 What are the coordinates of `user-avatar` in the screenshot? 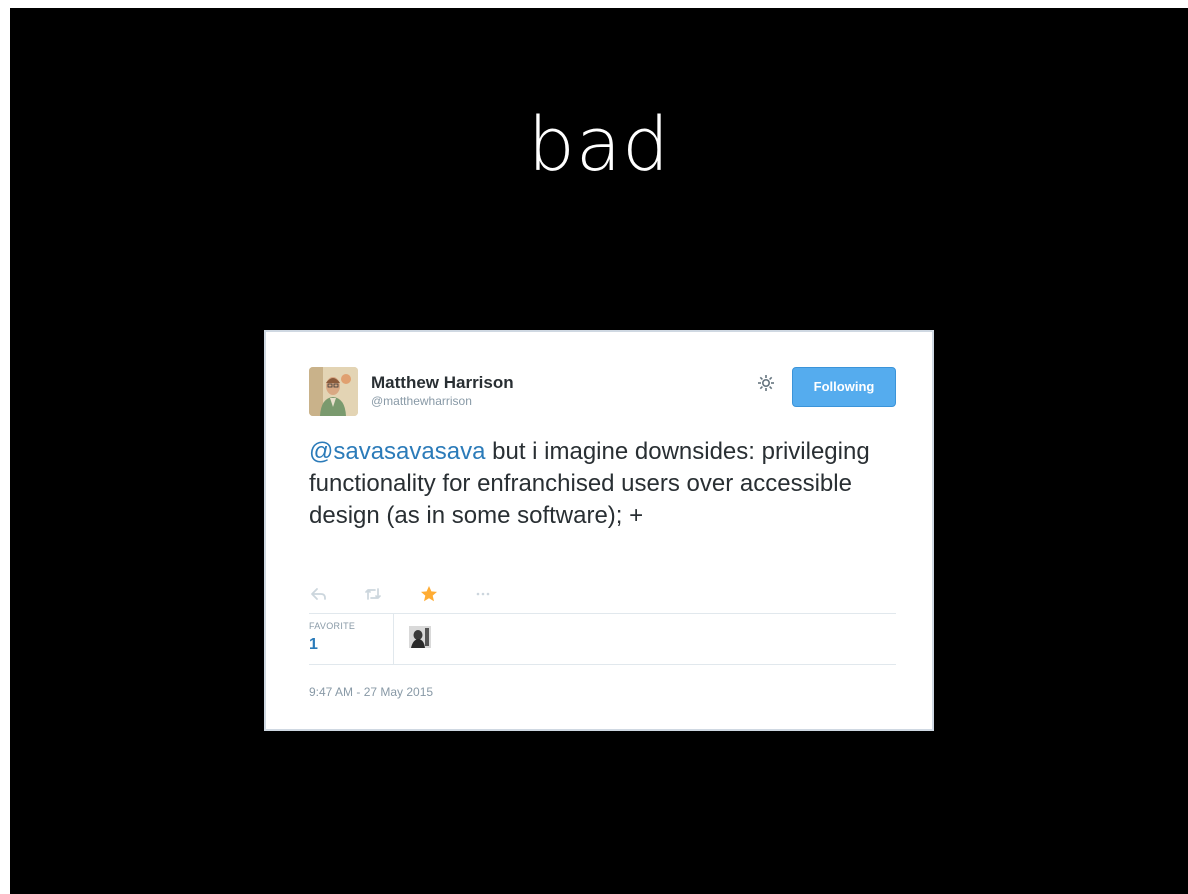 It's located at (333, 391).